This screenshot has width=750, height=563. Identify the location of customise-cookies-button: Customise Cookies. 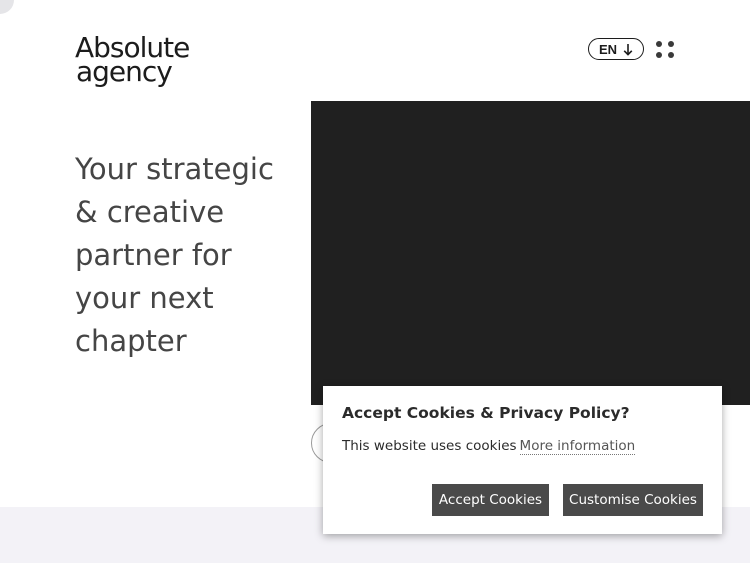
(633, 500).